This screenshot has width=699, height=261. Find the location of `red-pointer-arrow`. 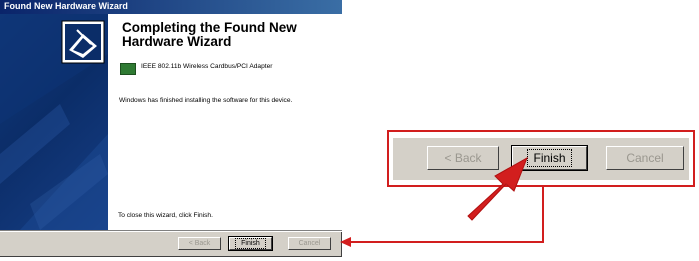

red-pointer-arrow is located at coordinates (497, 188).